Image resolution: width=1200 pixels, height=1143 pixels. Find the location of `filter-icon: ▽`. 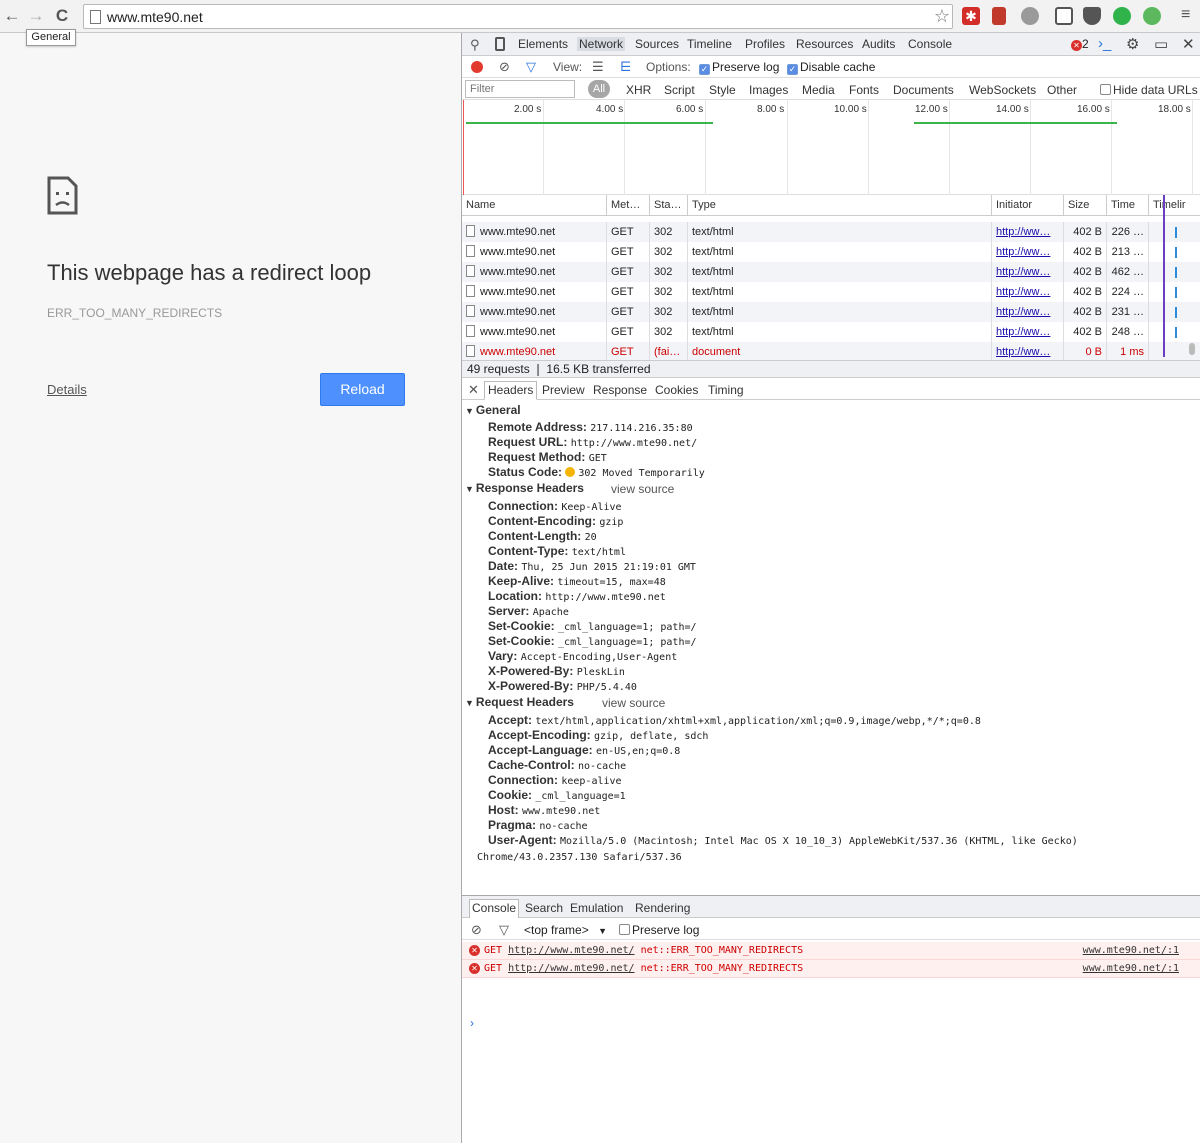

filter-icon: ▽ is located at coordinates (531, 67).